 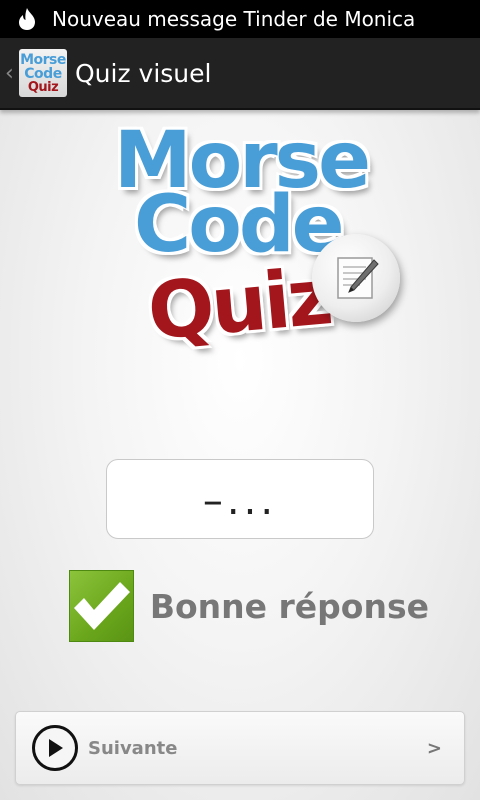 I want to click on status-bar: Nouveau message Tinder de Monica, so click(x=240, y=19).